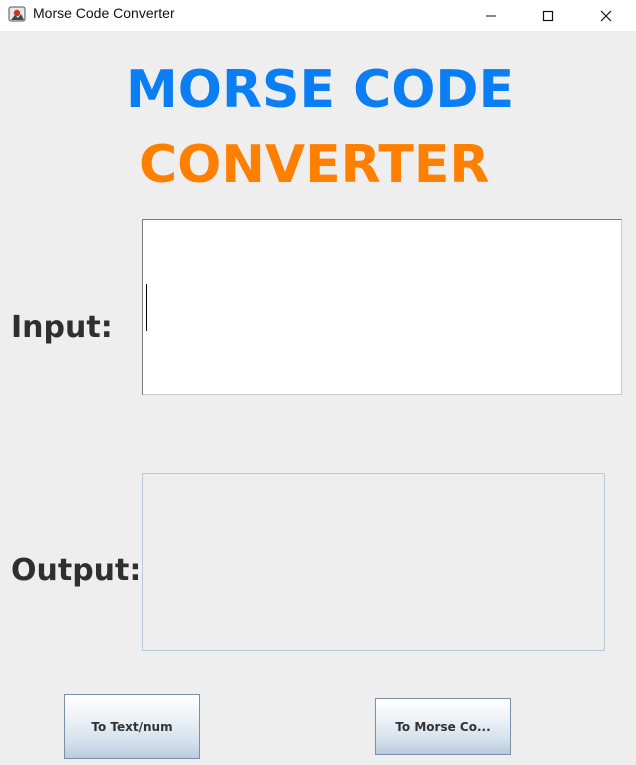 The height and width of the screenshot is (765, 636). I want to click on heading-converter: CONVERTER, so click(314, 165).